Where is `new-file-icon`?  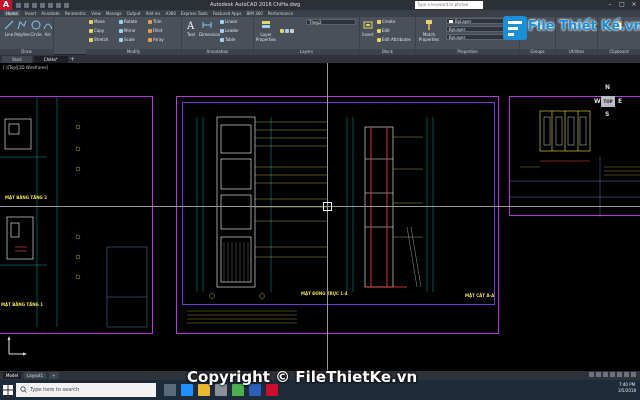
new-file-icon is located at coordinates (18, 5).